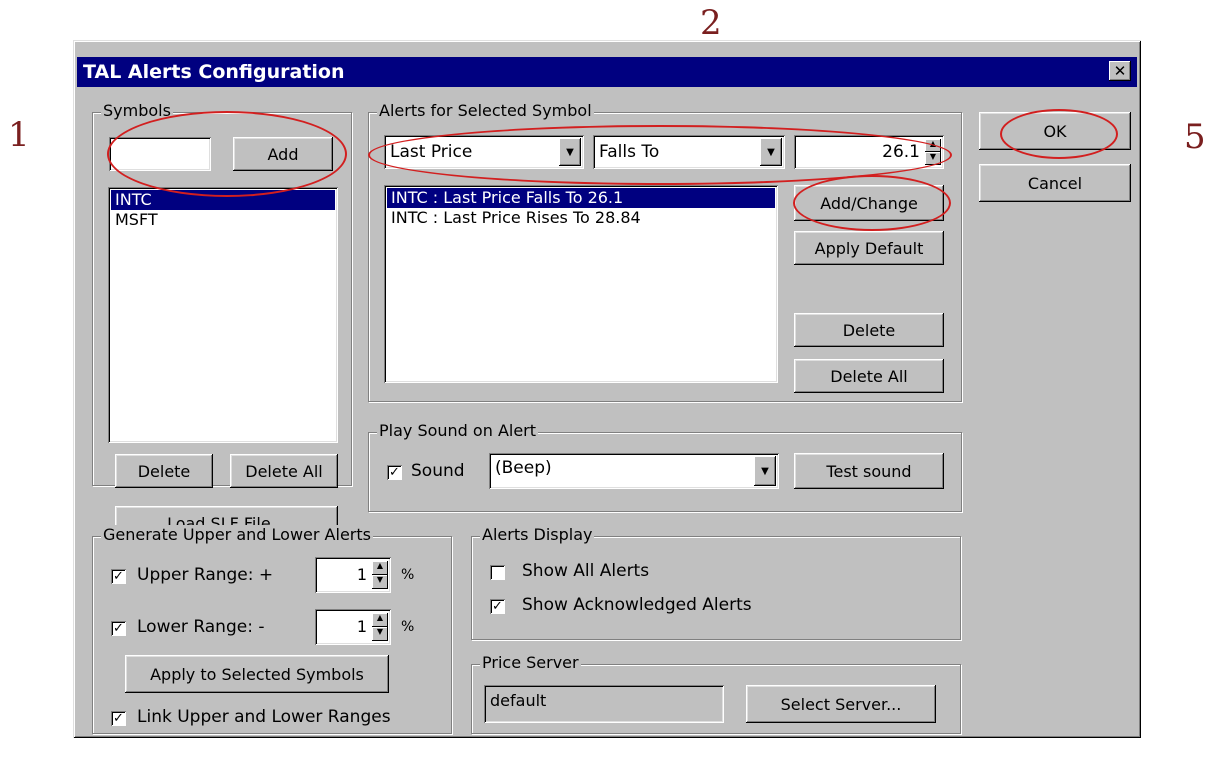 The width and height of the screenshot is (1209, 766). Describe the element at coordinates (869, 248) in the screenshot. I see `apply-default-button: Apply Default` at that location.